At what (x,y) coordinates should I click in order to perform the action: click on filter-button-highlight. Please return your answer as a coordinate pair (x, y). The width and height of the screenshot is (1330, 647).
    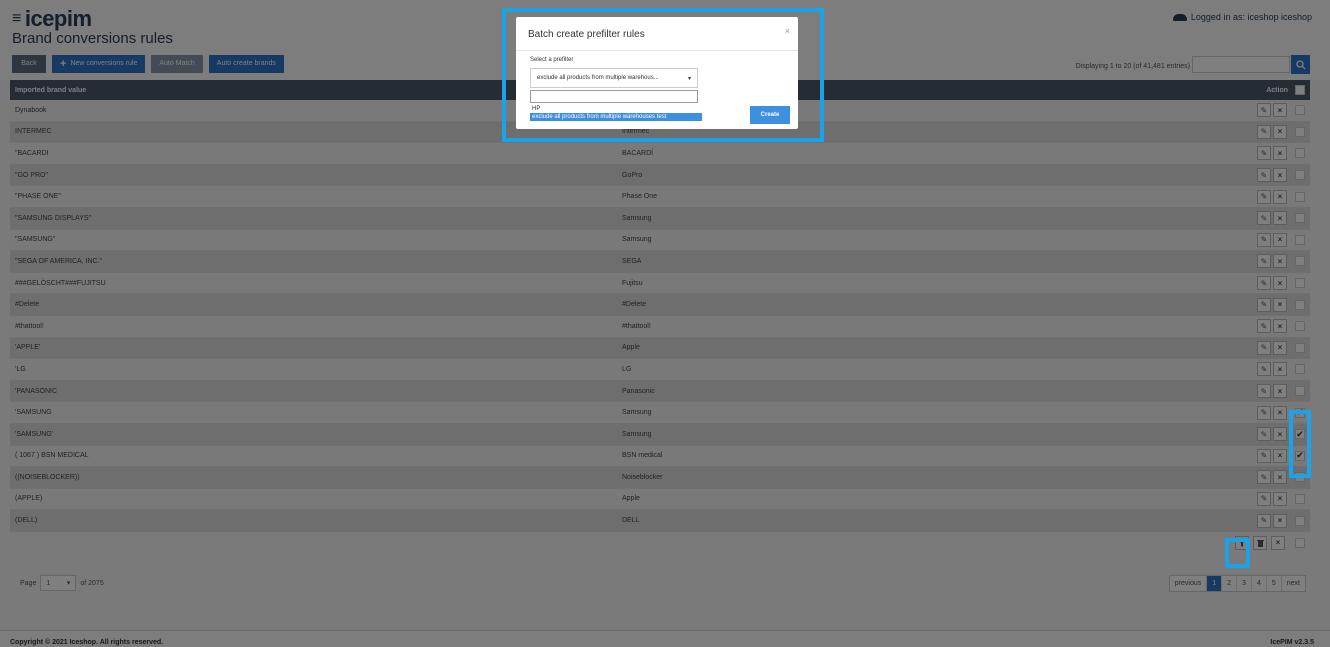
    Looking at the image, I should click on (1237, 553).